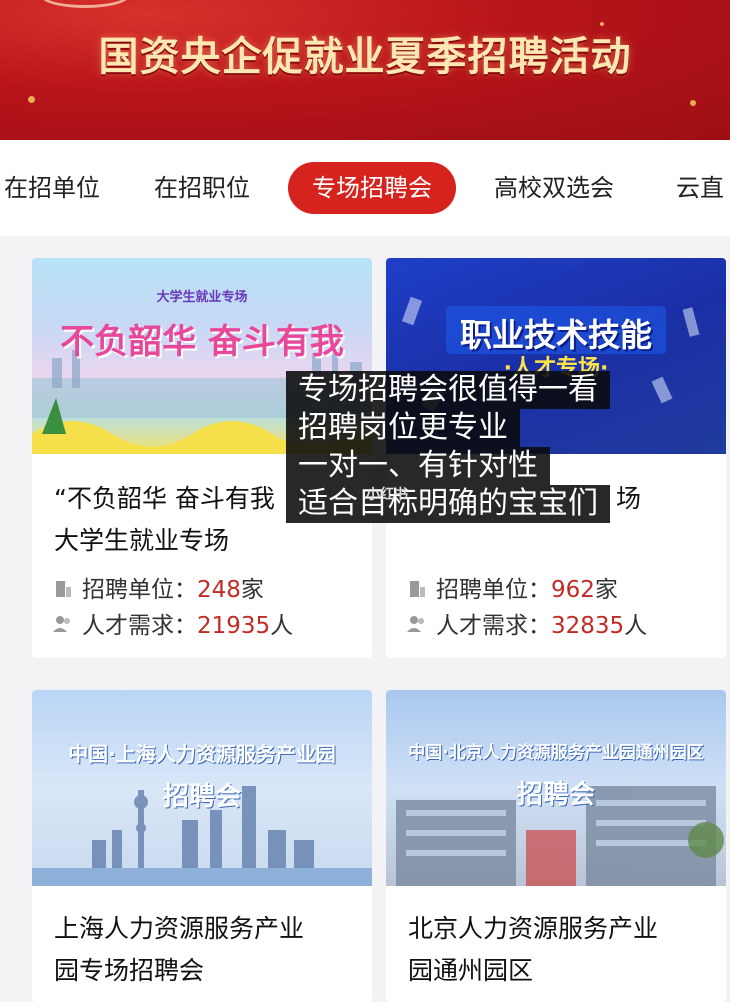 The image size is (730, 1002). Describe the element at coordinates (533, 928) in the screenshot. I see `card-title-line: 北京人力资源服务产业` at that location.